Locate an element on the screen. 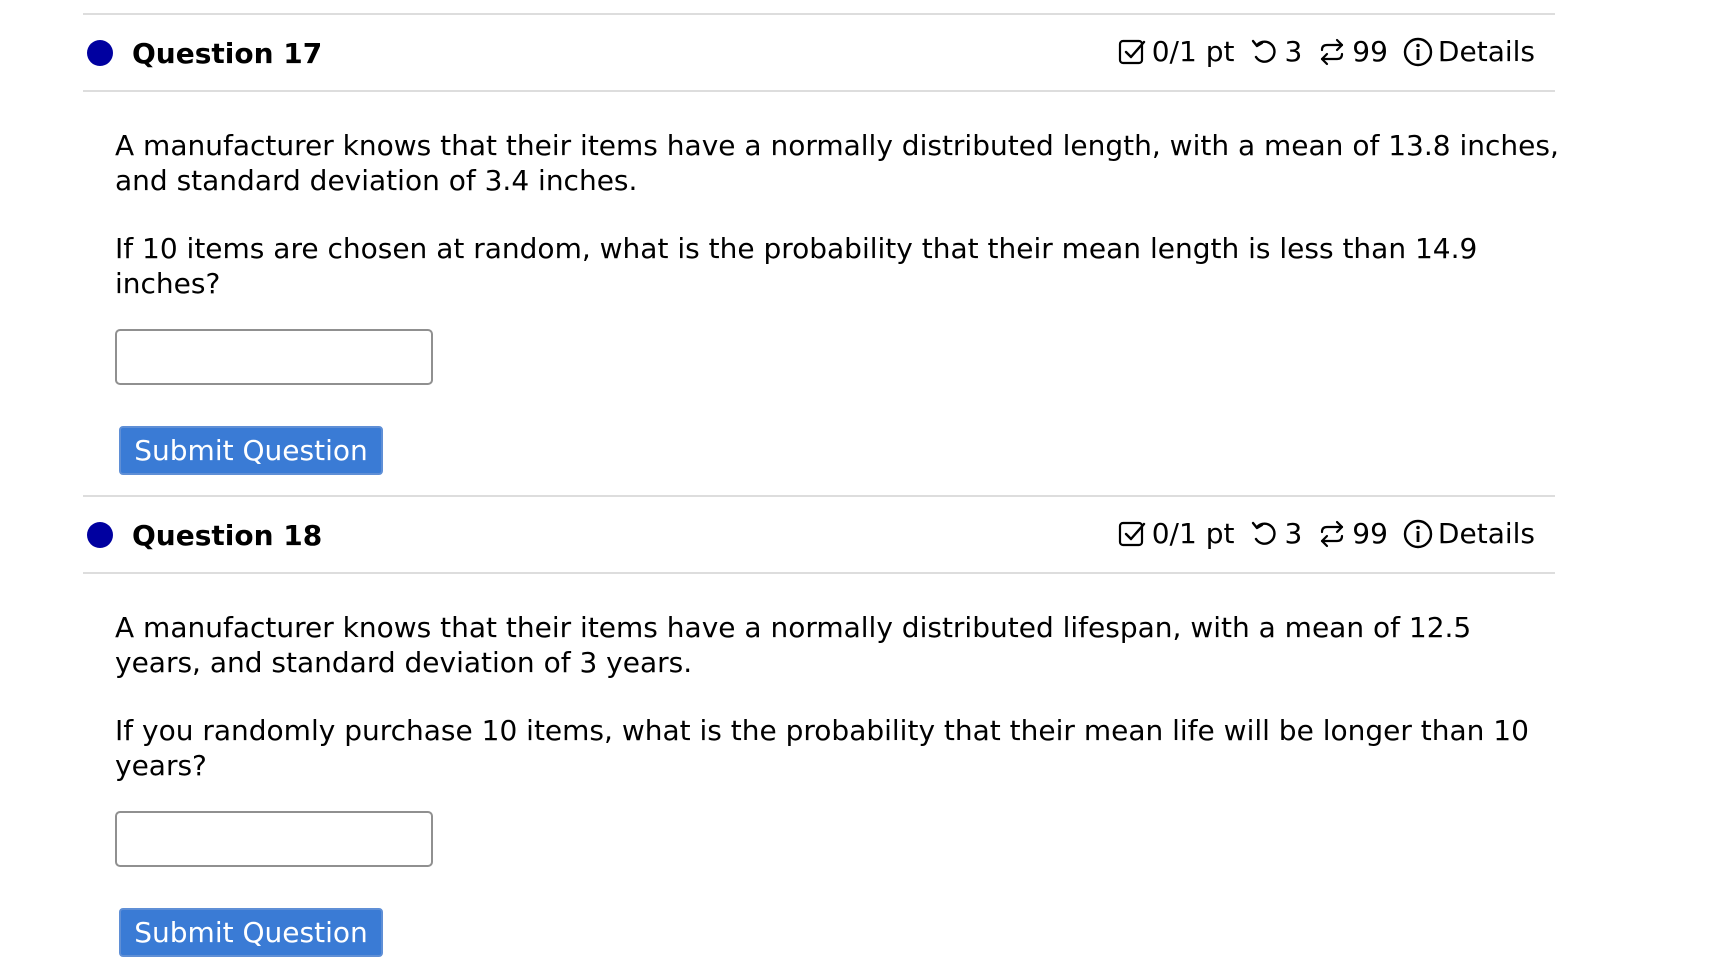  question-header: Question 17 0/1 pt 3 99 Details is located at coordinates (819, 52).